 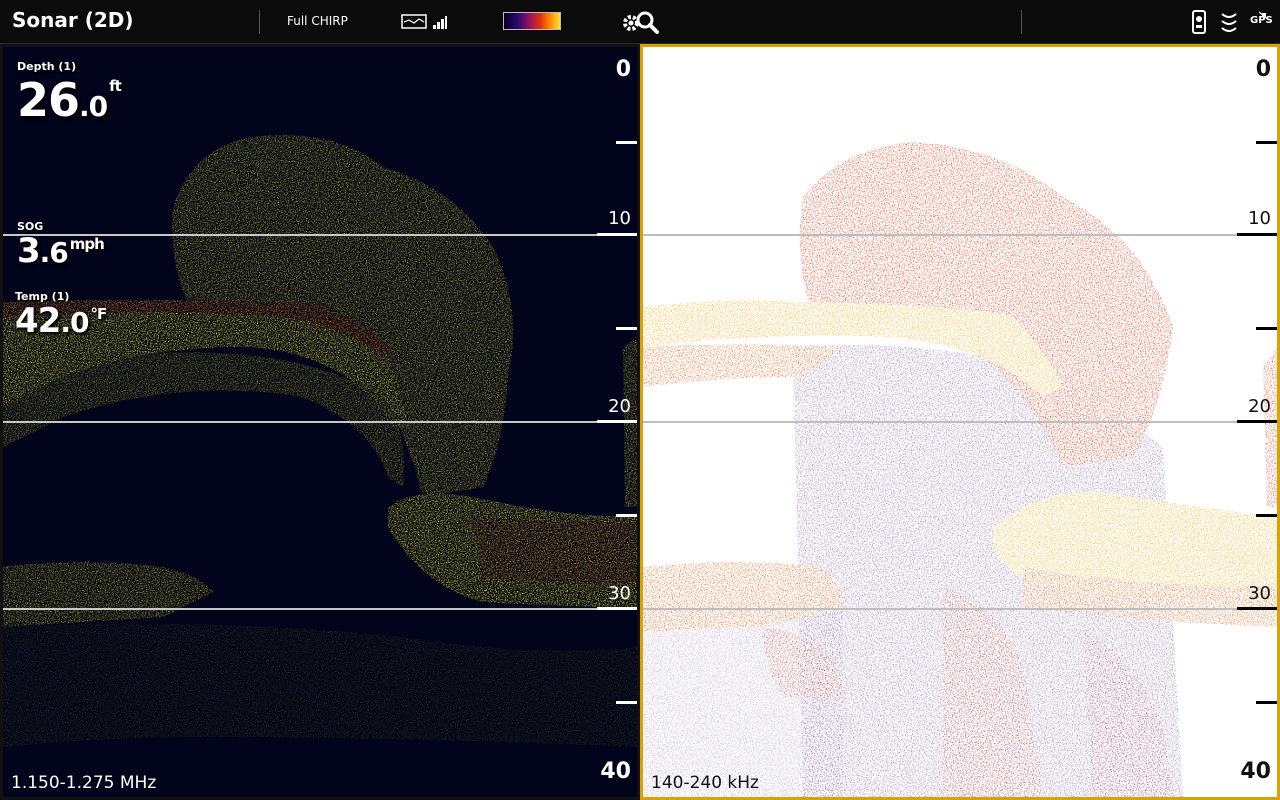 What do you see at coordinates (38, 321) in the screenshot?
I see `temp-value-int: 42` at bounding box center [38, 321].